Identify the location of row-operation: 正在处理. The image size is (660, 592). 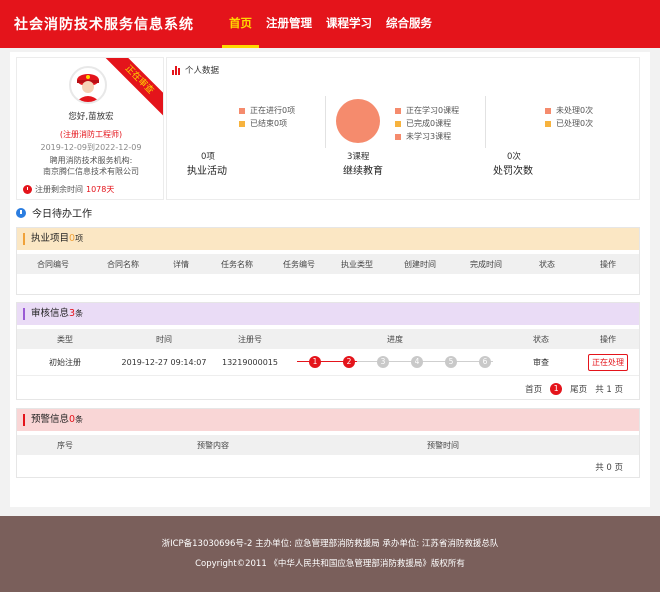
(608, 362).